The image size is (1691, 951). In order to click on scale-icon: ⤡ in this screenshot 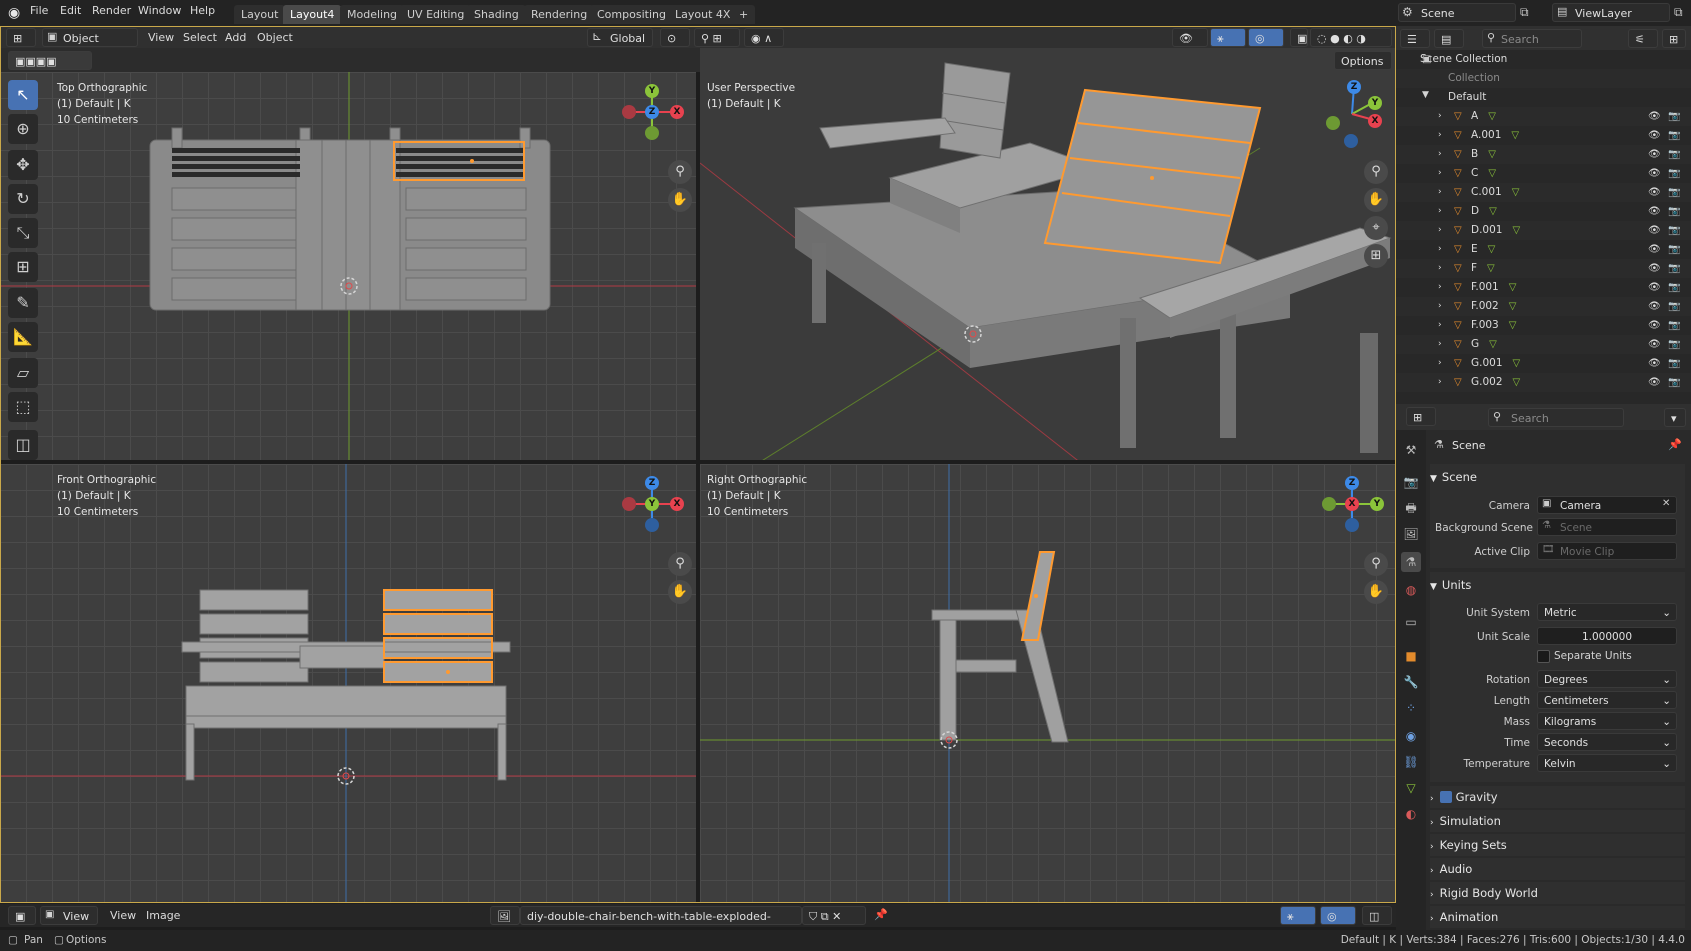, I will do `click(23, 233)`.